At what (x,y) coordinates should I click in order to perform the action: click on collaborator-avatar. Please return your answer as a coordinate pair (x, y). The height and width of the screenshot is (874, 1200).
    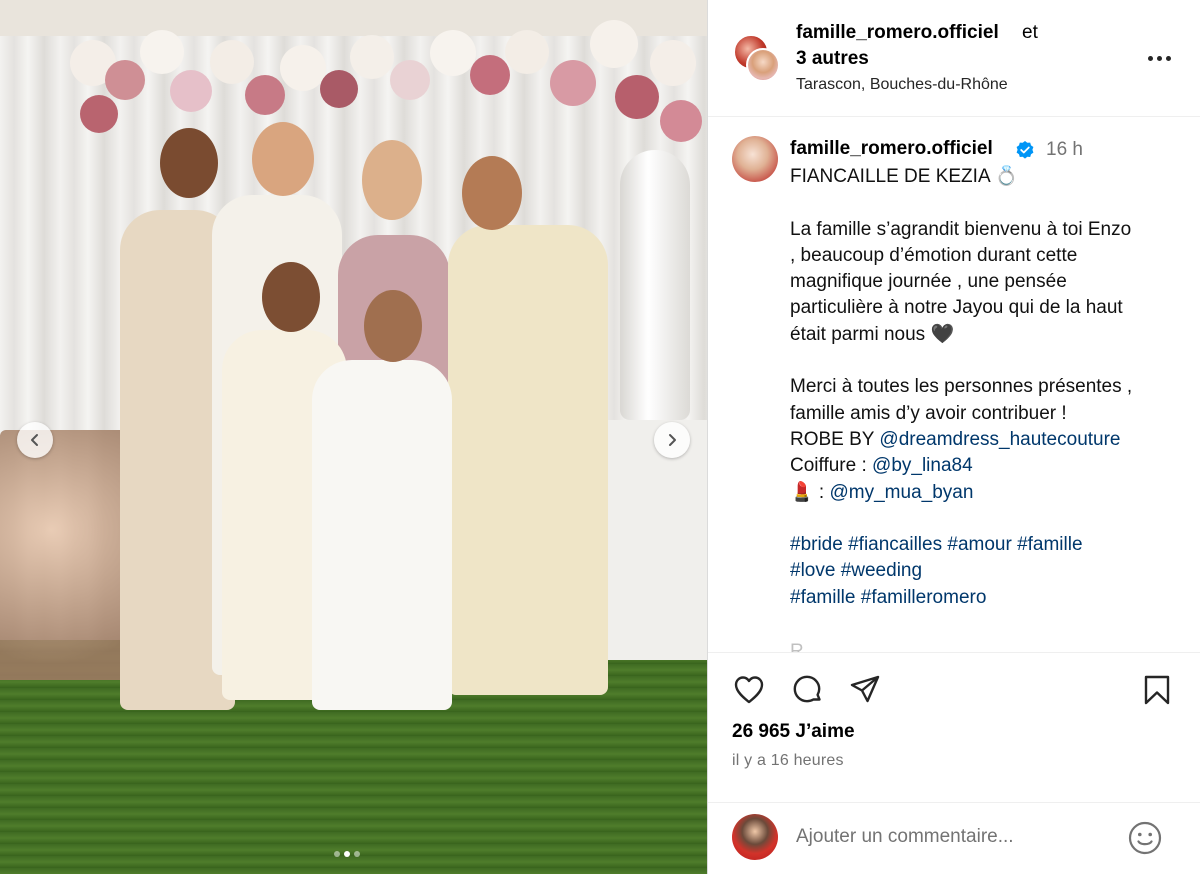
    Looking at the image, I should click on (763, 65).